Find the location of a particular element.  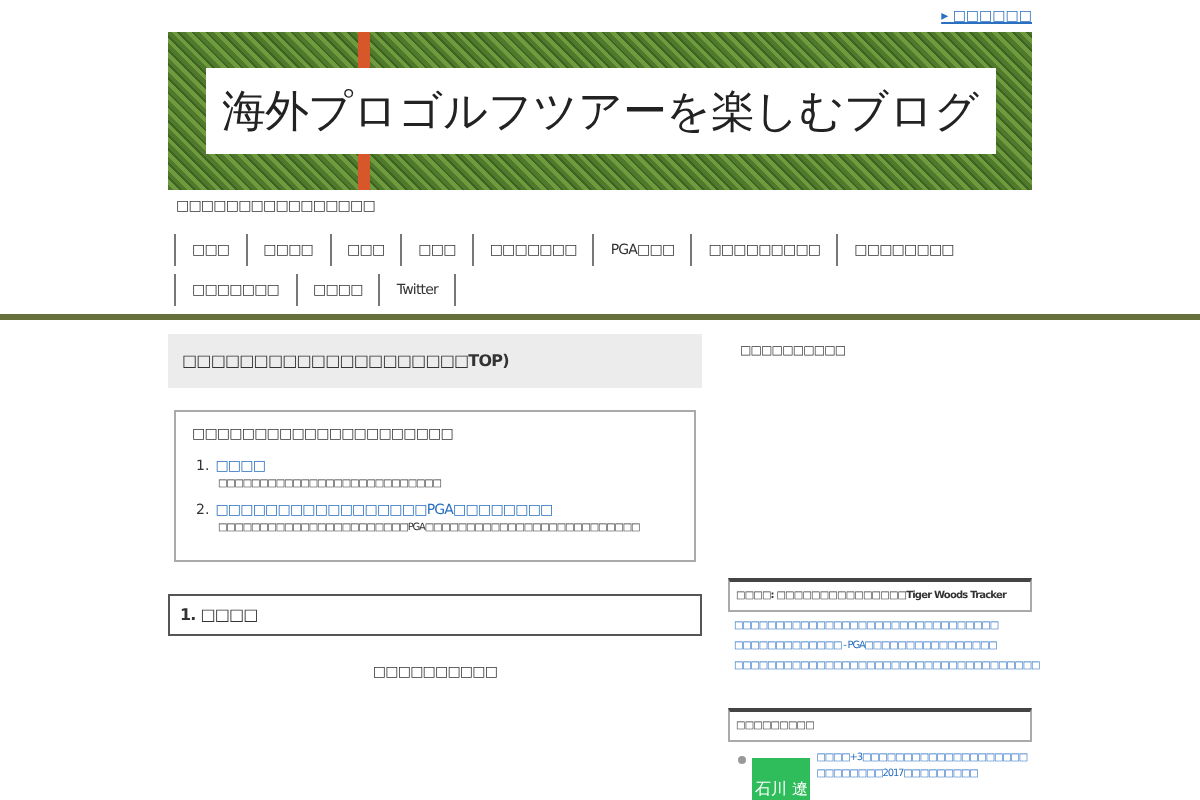

thumbnail-image: 石川 遼 is located at coordinates (781, 779).